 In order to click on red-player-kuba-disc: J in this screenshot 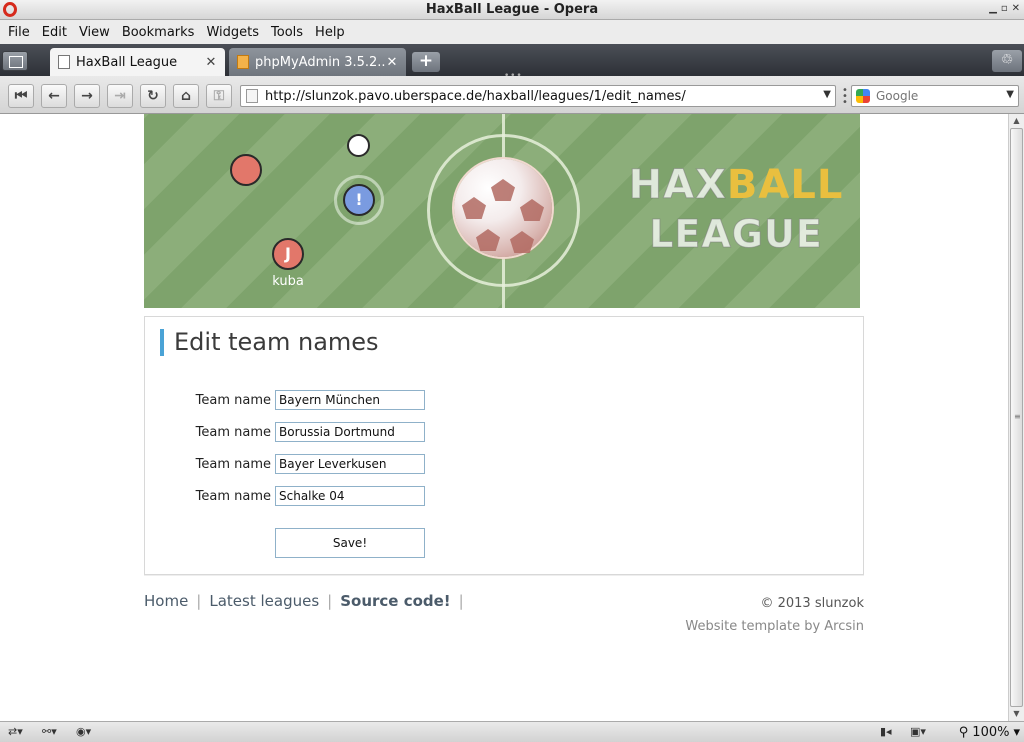, I will do `click(288, 254)`.